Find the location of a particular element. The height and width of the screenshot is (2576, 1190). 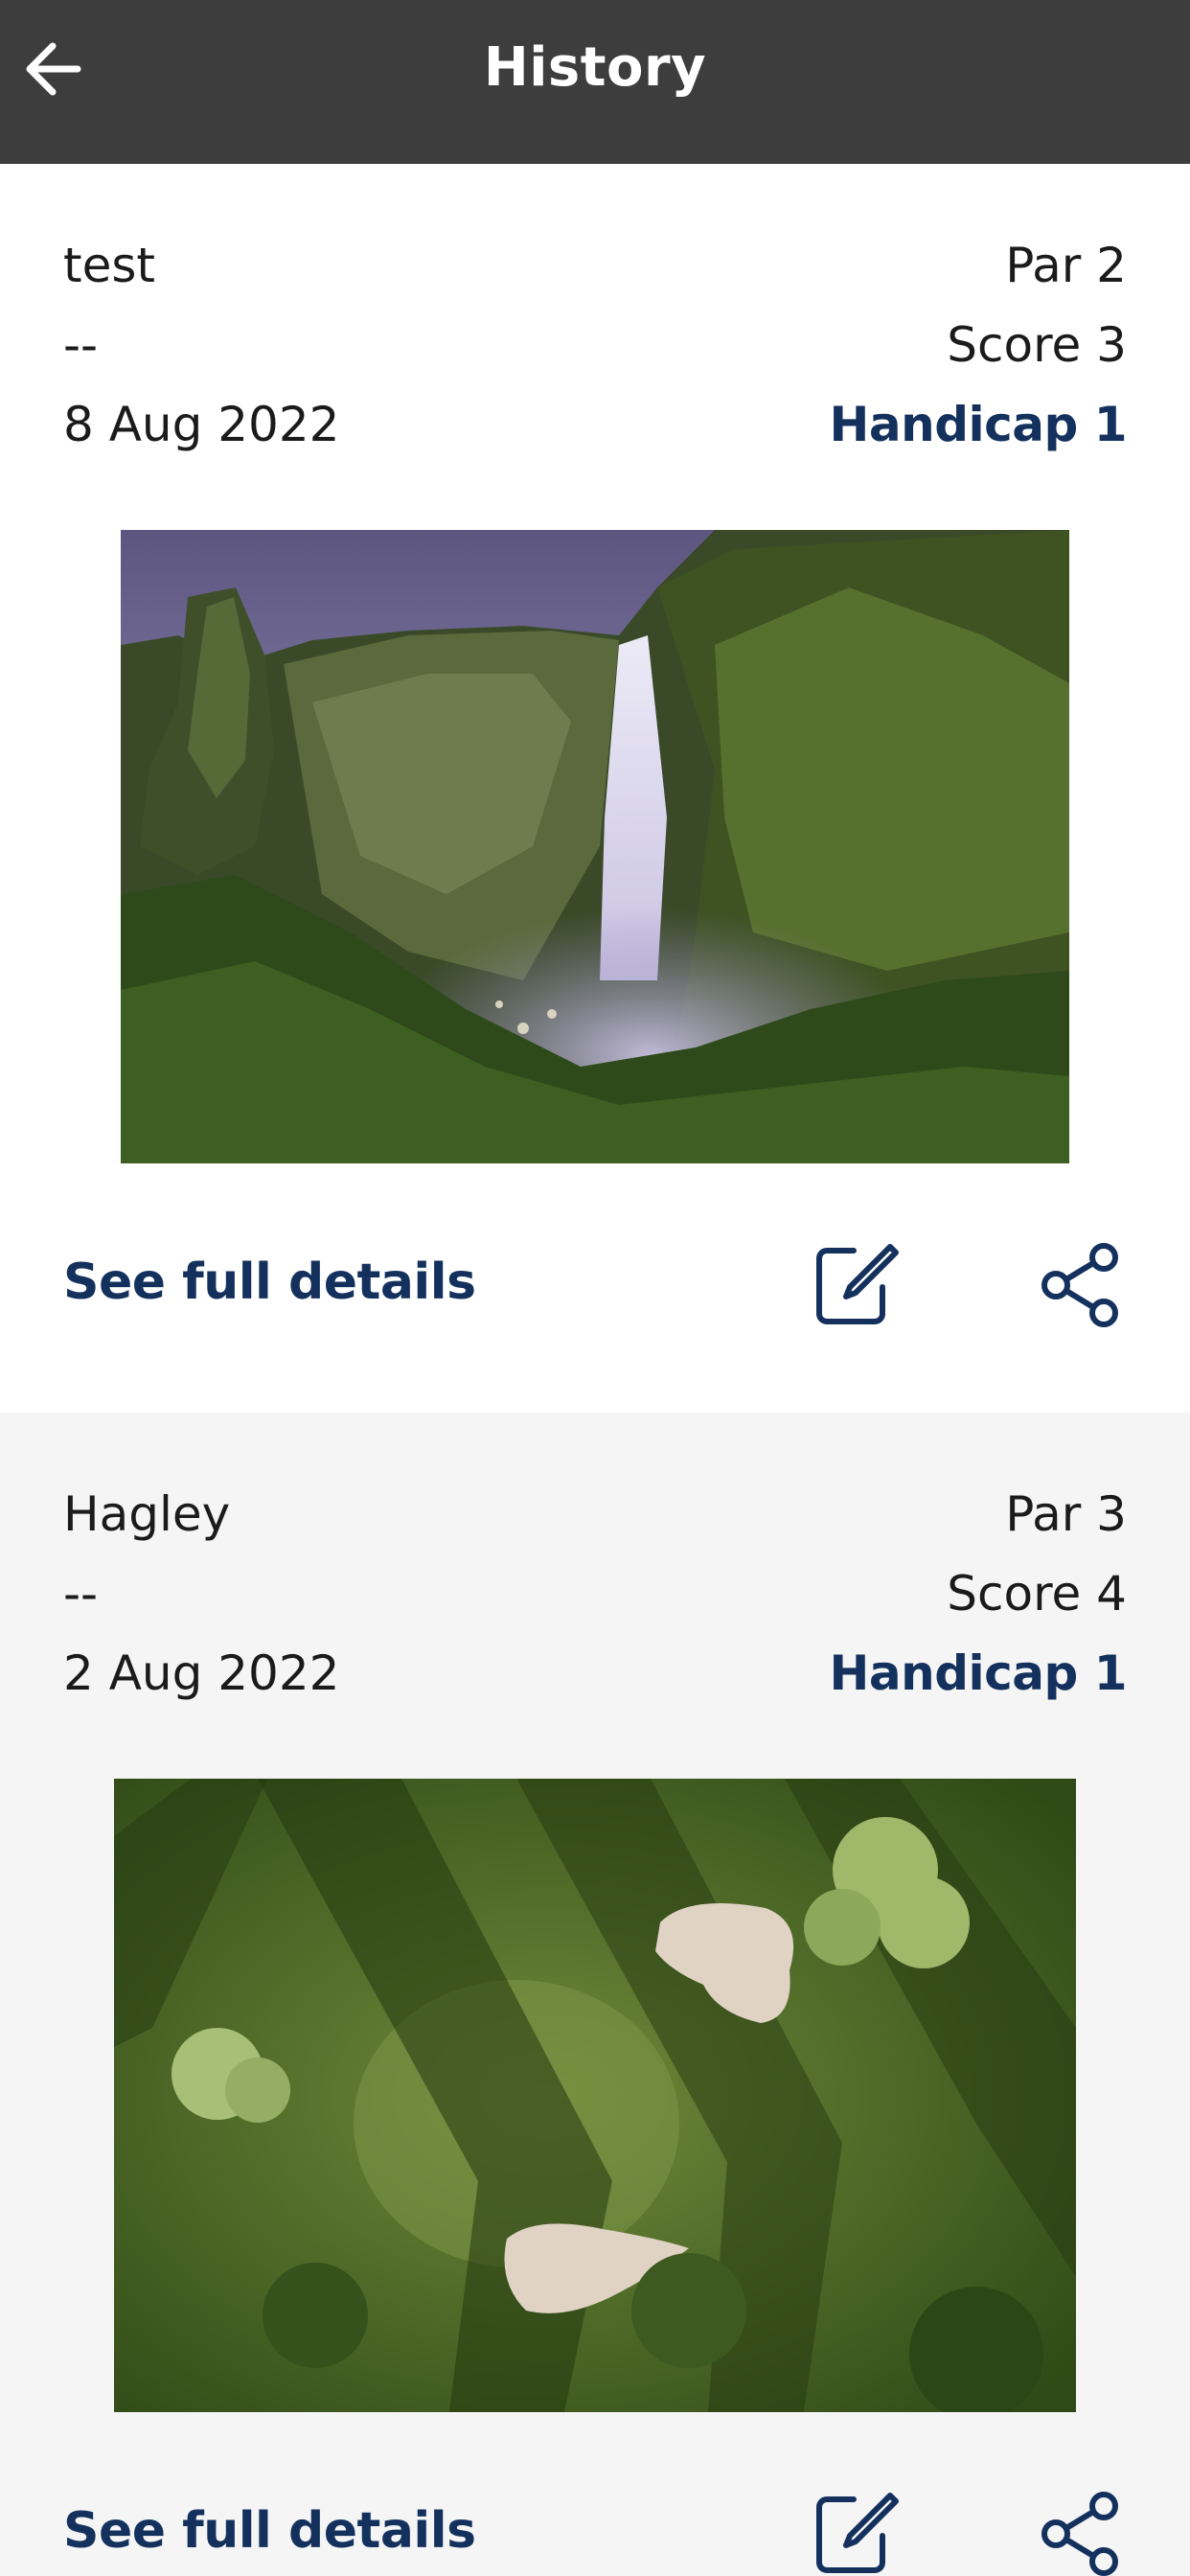

app-header: History is located at coordinates (595, 82).